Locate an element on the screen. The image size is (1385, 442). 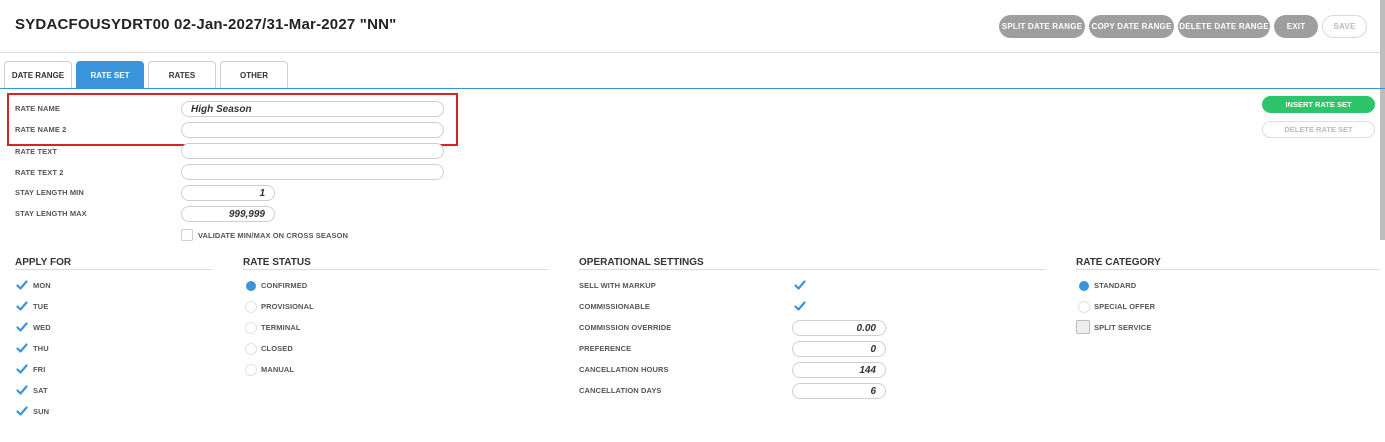
delete-rate-set-button: DELETE RATE SET is located at coordinates (1318, 129).